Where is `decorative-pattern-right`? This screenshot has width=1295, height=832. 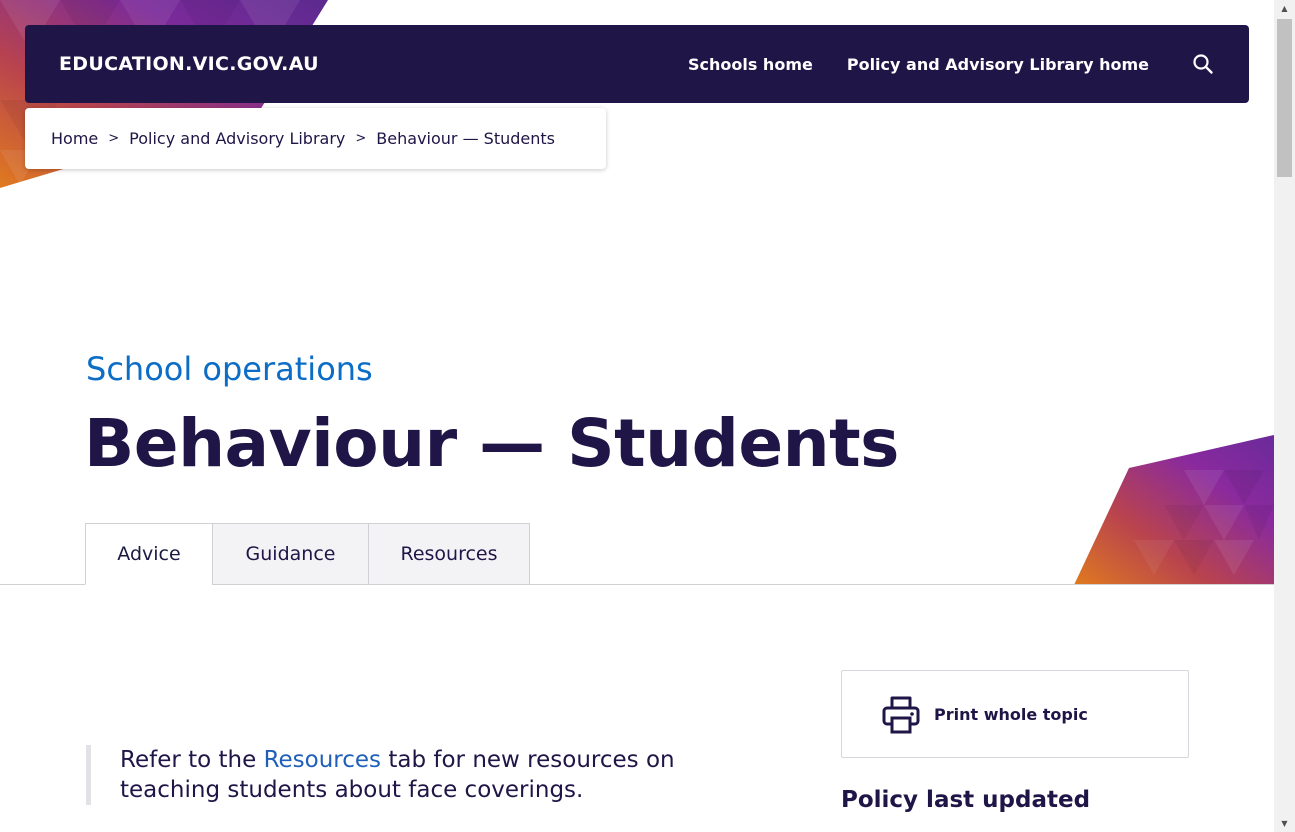 decorative-pattern-right is located at coordinates (1174, 510).